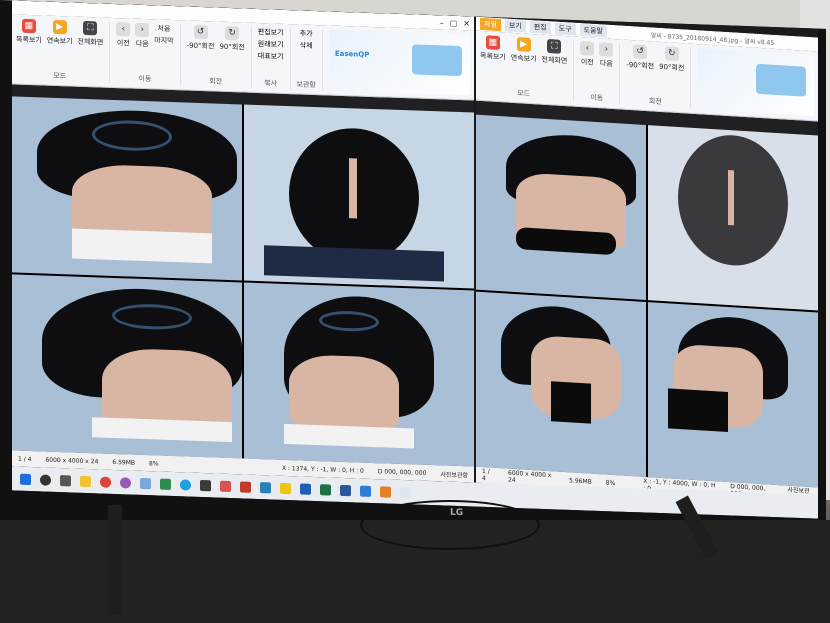 Image resolution: width=830 pixels, height=623 pixels. Describe the element at coordinates (781, 80) in the screenshot. I see `banner-illustration` at that location.